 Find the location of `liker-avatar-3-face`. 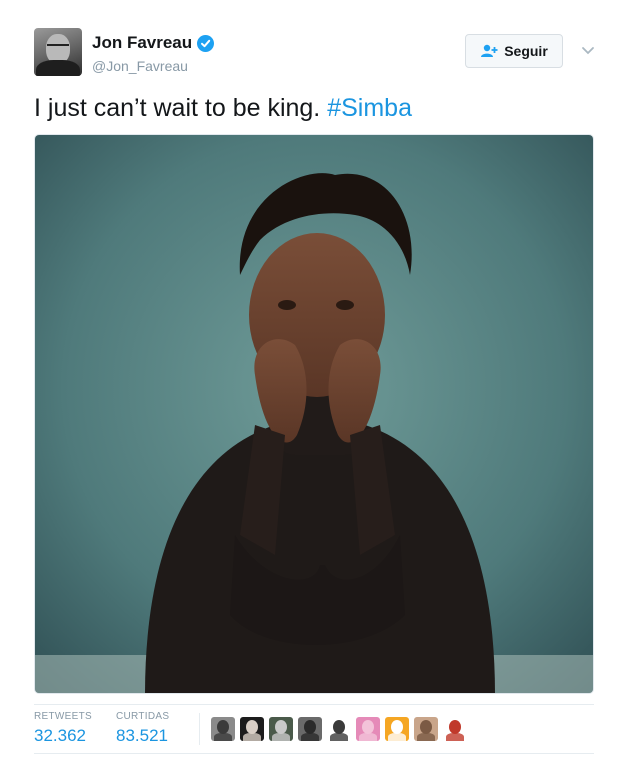

liker-avatar-3-face is located at coordinates (281, 727).